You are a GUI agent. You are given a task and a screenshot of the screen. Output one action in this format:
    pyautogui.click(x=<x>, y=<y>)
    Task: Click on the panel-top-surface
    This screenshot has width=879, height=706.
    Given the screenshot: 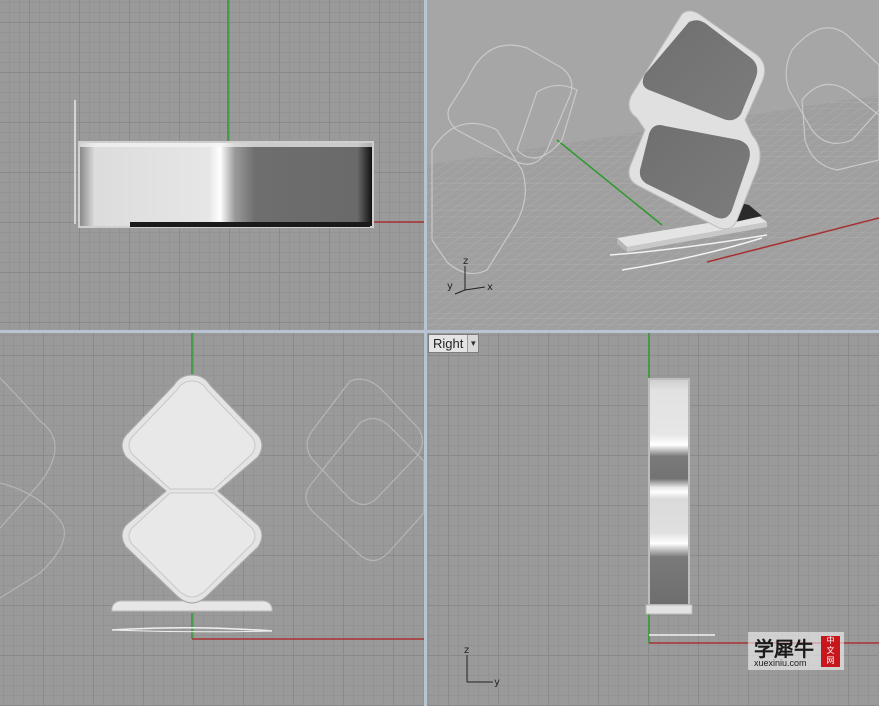 What is the action you would take?
    pyautogui.click(x=226, y=184)
    